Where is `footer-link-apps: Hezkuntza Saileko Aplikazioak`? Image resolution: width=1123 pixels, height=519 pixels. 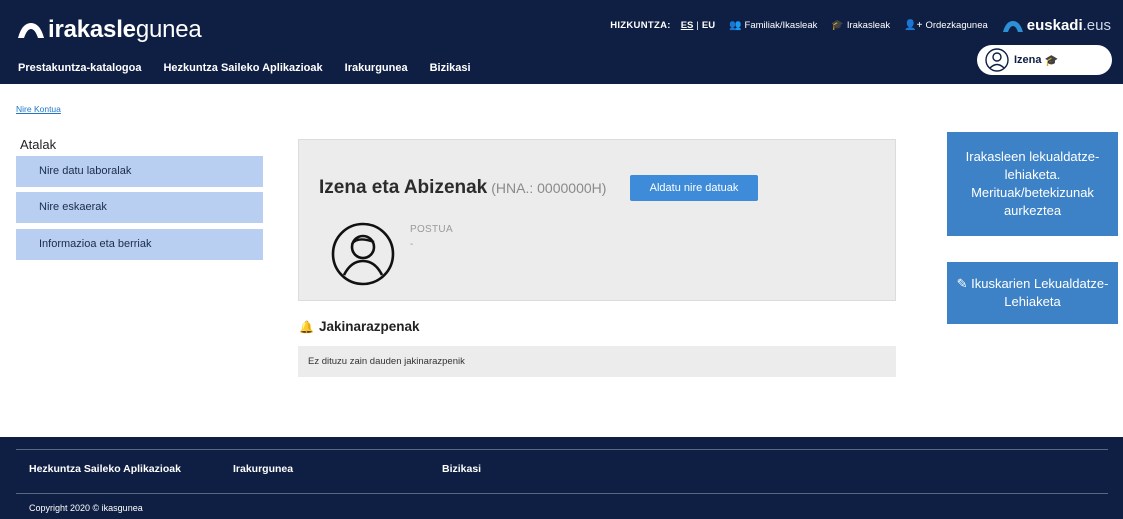
footer-link-apps: Hezkuntza Saileko Aplikazioak is located at coordinates (105, 469).